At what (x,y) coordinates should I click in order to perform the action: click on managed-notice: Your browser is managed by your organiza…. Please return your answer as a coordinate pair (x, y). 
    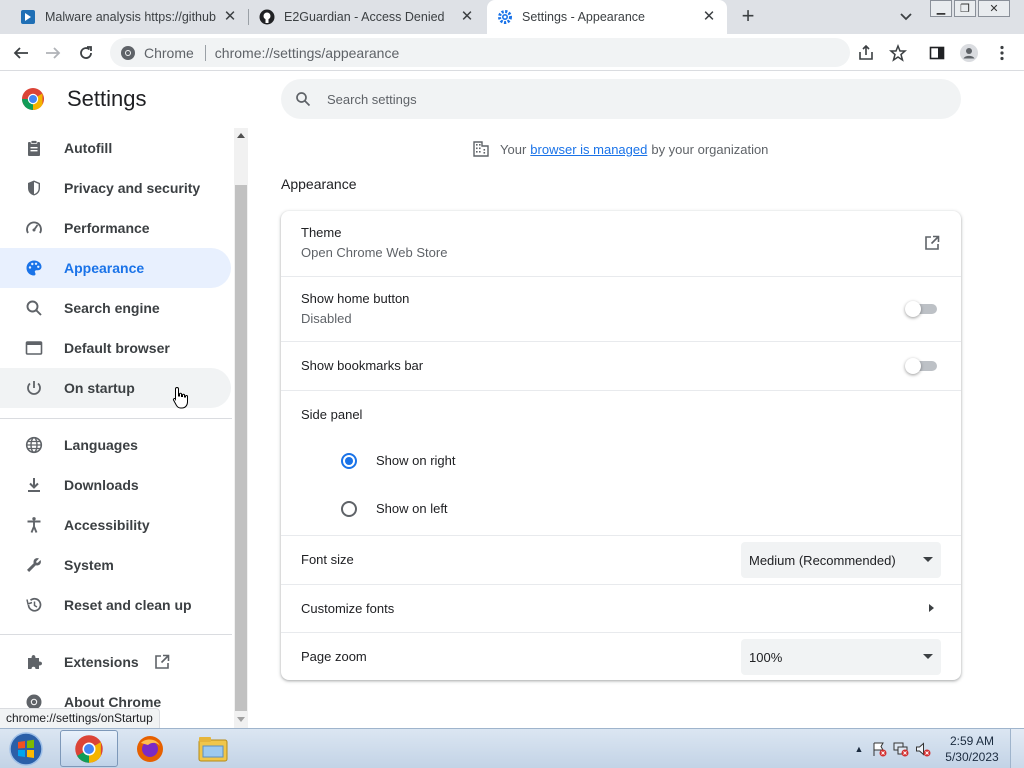
    Looking at the image, I should click on (620, 149).